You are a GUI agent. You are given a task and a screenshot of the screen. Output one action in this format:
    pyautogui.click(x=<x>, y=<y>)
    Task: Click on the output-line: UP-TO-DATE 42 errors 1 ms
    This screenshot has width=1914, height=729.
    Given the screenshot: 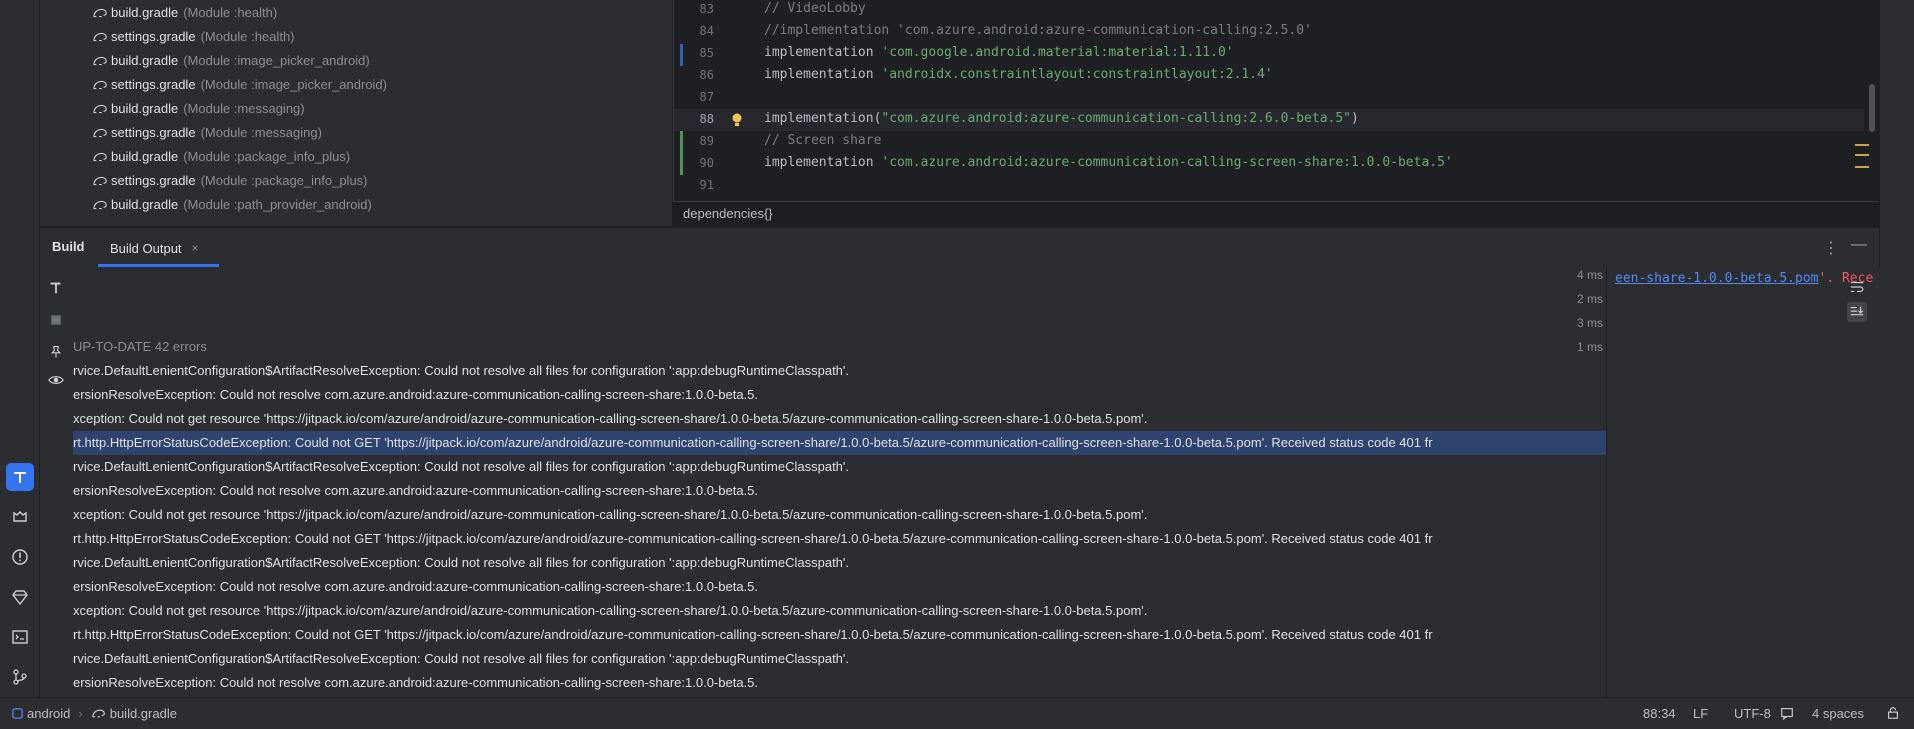 What is the action you would take?
    pyautogui.click(x=839, y=347)
    